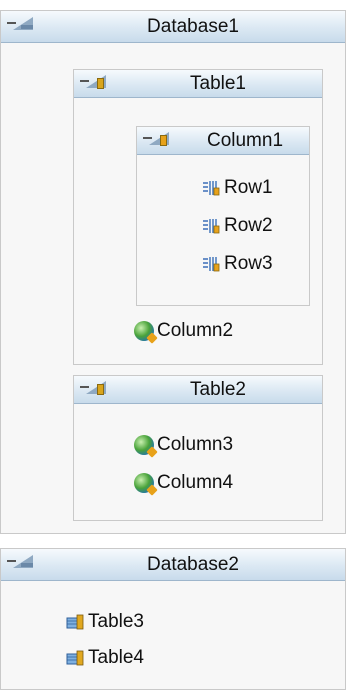 This screenshot has height=690, width=346. I want to click on table-label: Table3, so click(116, 621).